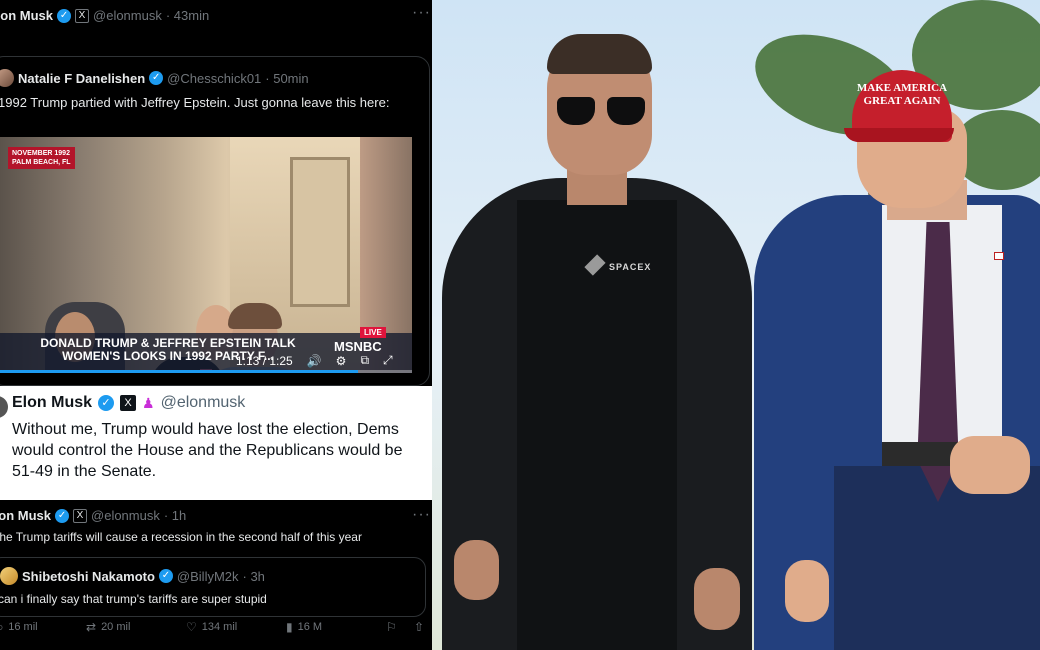  Describe the element at coordinates (191, 627) in the screenshot. I see `heart-icon: ♡` at that location.